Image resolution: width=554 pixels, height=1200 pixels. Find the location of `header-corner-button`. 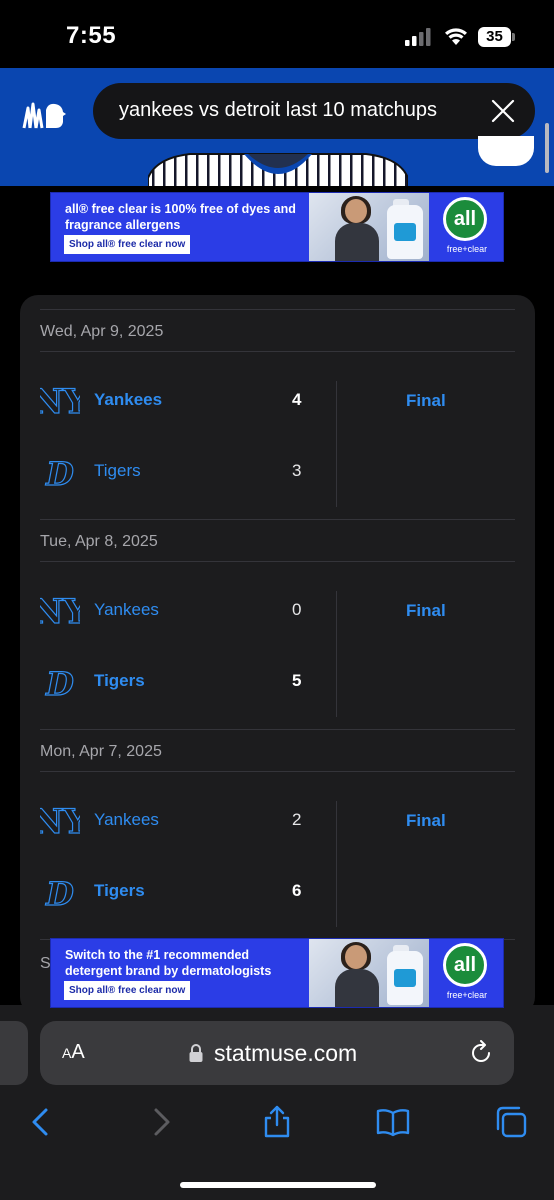

header-corner-button is located at coordinates (506, 151).